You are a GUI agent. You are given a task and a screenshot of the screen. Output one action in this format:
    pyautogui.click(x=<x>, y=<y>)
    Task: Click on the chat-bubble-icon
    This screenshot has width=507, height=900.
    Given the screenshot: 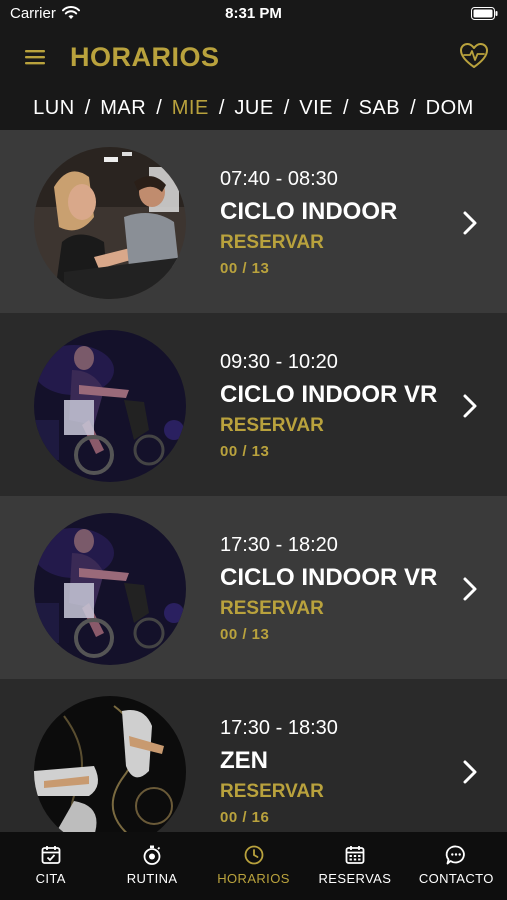 What is the action you would take?
    pyautogui.click(x=456, y=855)
    